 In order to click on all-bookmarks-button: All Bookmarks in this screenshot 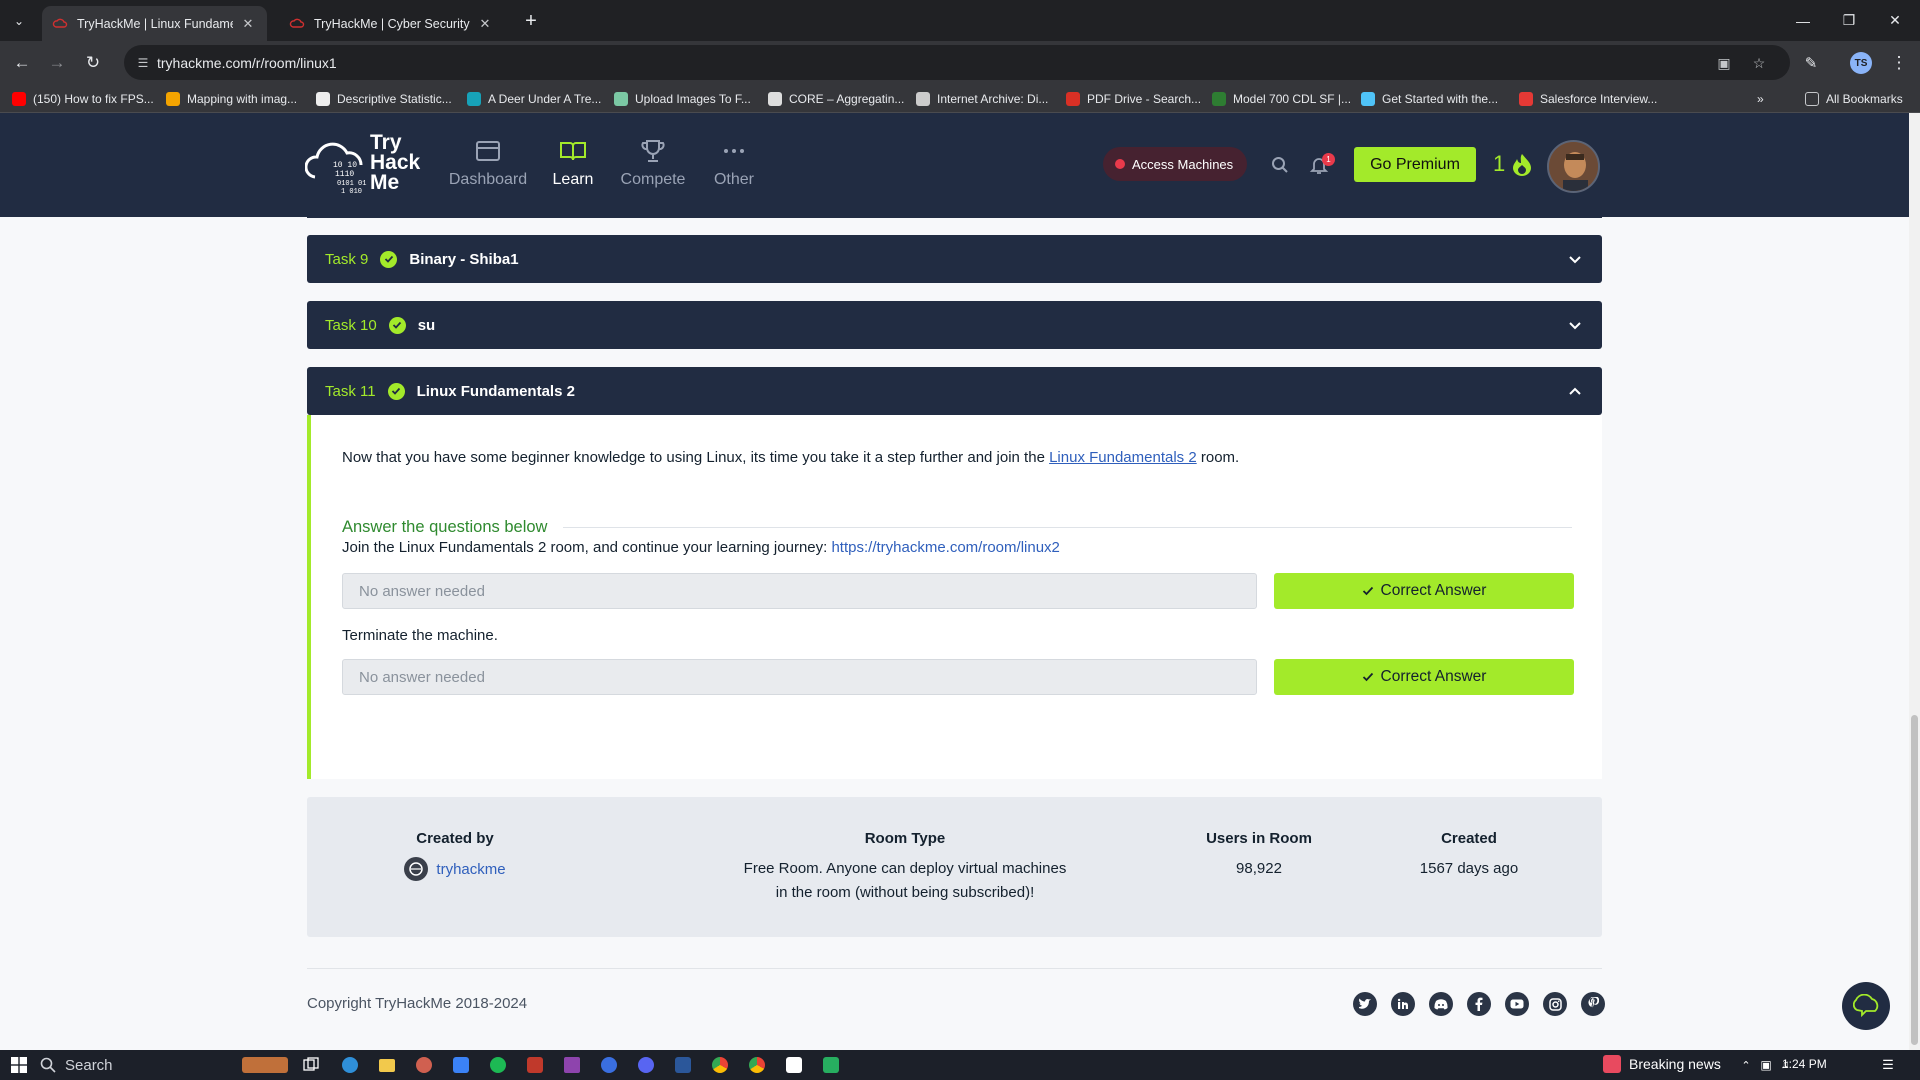, I will do `click(1854, 99)`.